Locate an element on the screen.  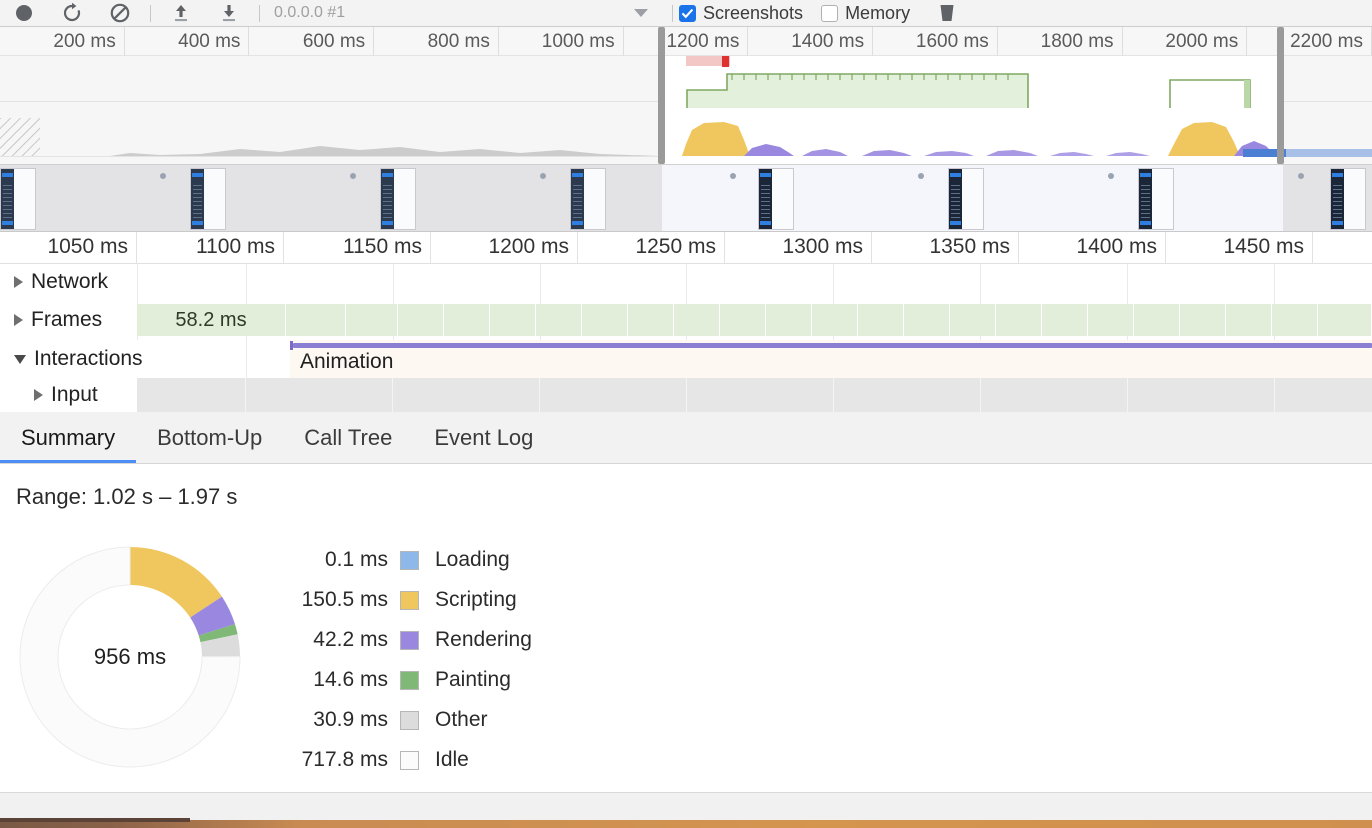
track-interactions: Animation Interactions is located at coordinates (686, 359).